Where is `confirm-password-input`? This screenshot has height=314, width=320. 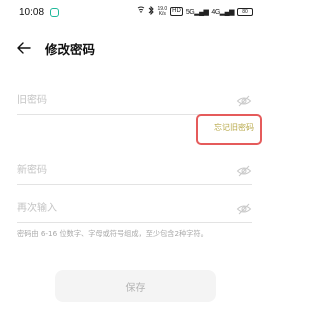 confirm-password-input is located at coordinates (119, 208).